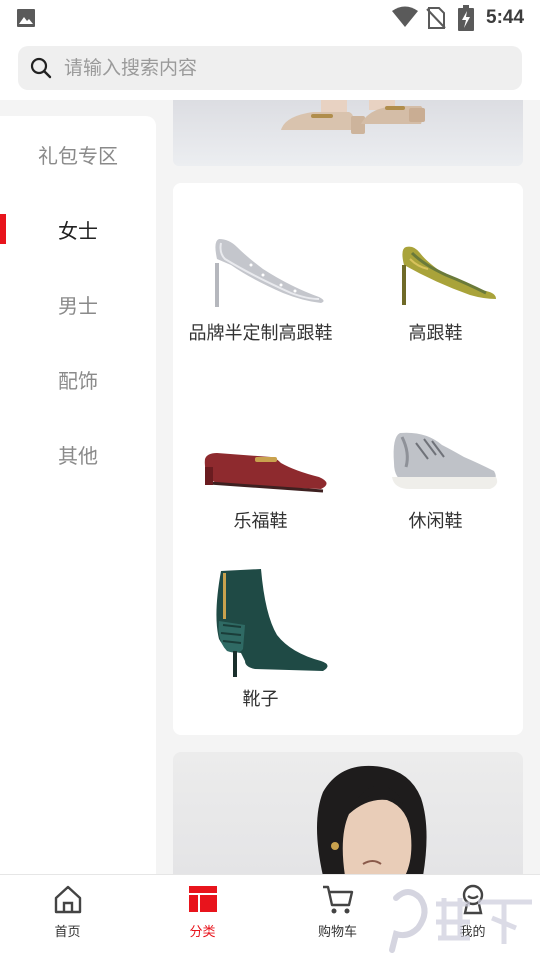 The height and width of the screenshot is (960, 540). I want to click on banner-model-image, so click(372, 820).